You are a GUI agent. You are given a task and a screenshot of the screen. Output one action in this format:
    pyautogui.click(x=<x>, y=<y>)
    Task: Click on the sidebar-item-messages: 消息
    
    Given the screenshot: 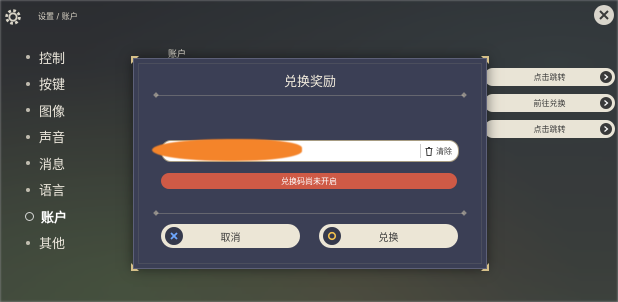 What is the action you would take?
    pyautogui.click(x=46, y=163)
    